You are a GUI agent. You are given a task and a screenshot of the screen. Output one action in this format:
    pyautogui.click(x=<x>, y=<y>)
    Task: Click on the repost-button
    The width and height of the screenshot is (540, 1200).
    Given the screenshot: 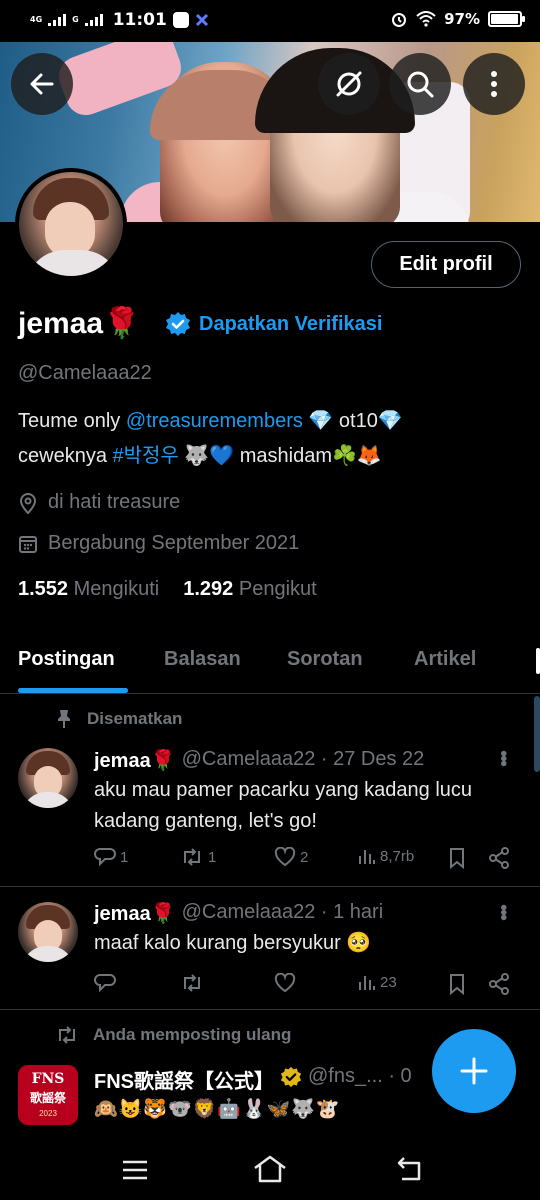 What is the action you would take?
    pyautogui.click(x=194, y=983)
    